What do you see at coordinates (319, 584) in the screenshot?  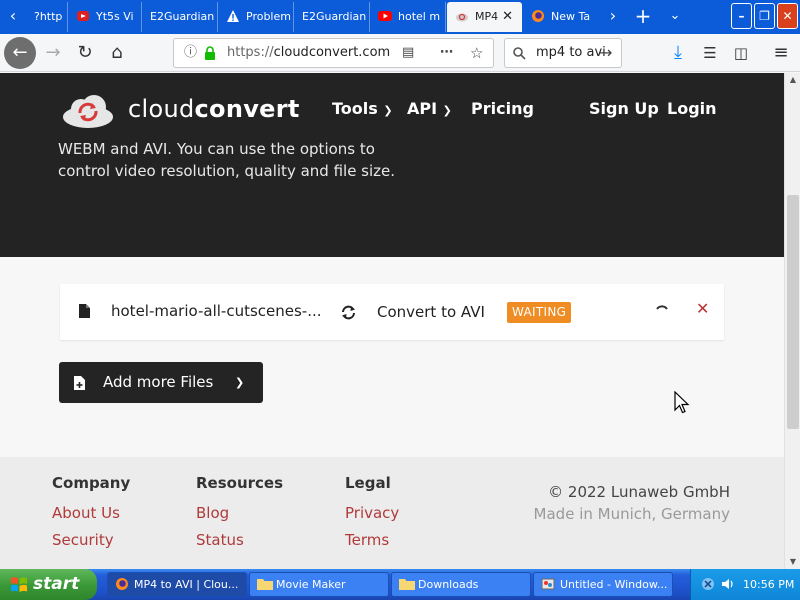 I see `taskbar-item-movie-maker: Movie Maker` at bounding box center [319, 584].